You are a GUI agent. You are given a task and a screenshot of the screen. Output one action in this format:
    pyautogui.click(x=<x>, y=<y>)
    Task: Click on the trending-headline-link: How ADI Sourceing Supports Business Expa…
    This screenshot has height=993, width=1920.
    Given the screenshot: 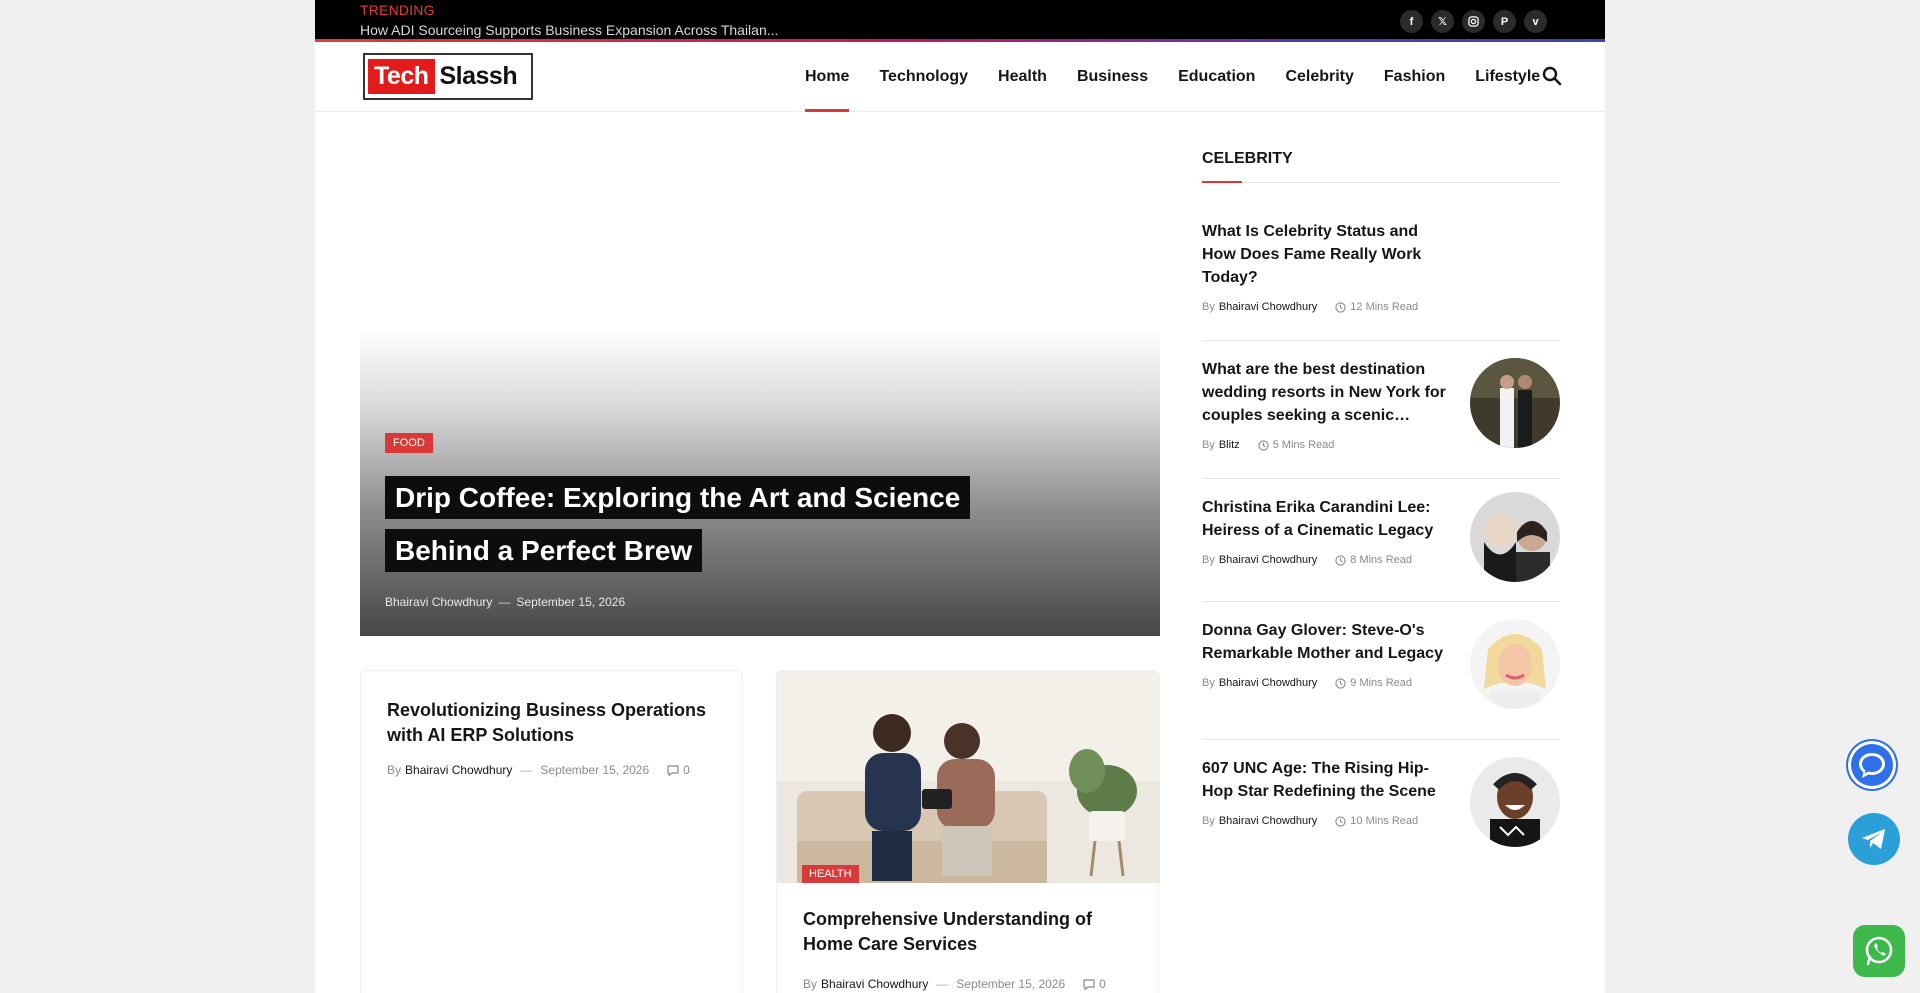 What is the action you would take?
    pyautogui.click(x=569, y=30)
    